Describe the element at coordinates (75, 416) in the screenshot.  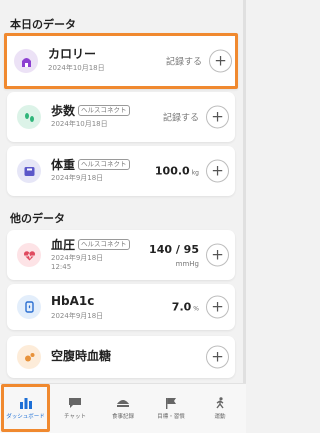
I see `tab-chat-label: チャット` at that location.